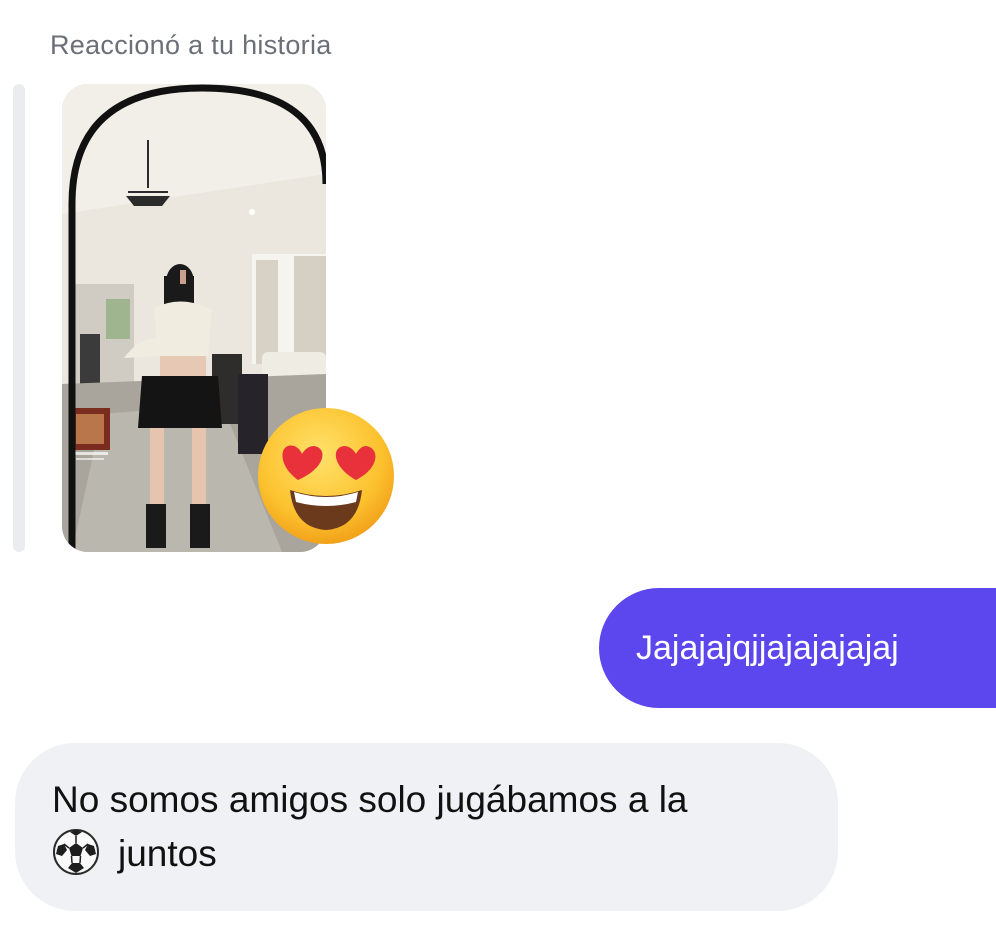 The width and height of the screenshot is (996, 930). Describe the element at coordinates (370, 799) in the screenshot. I see `incoming-message-line-1: No somos amigos solo jugábamos a la` at that location.